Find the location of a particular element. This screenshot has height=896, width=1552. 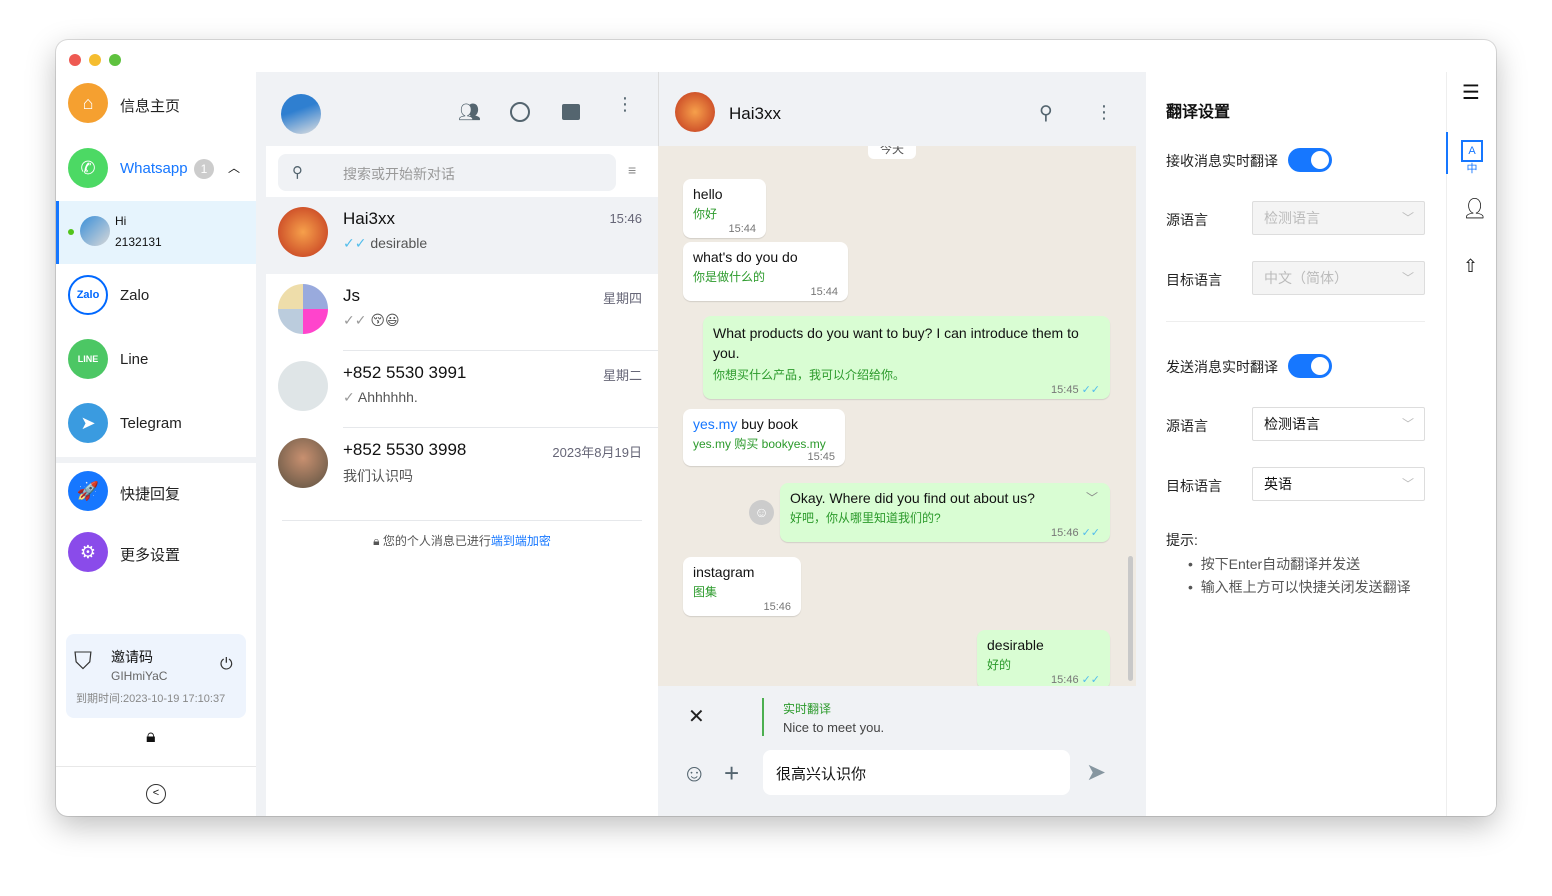

receive-source-language-select: 检测语言 ﹀ is located at coordinates (1338, 218).